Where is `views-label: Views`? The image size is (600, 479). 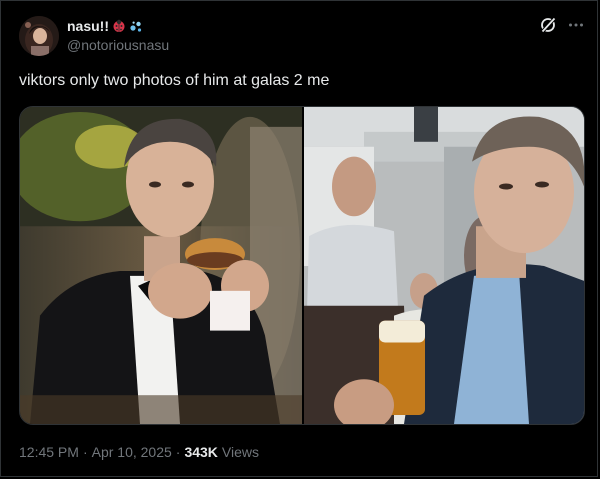 views-label: Views is located at coordinates (240, 452).